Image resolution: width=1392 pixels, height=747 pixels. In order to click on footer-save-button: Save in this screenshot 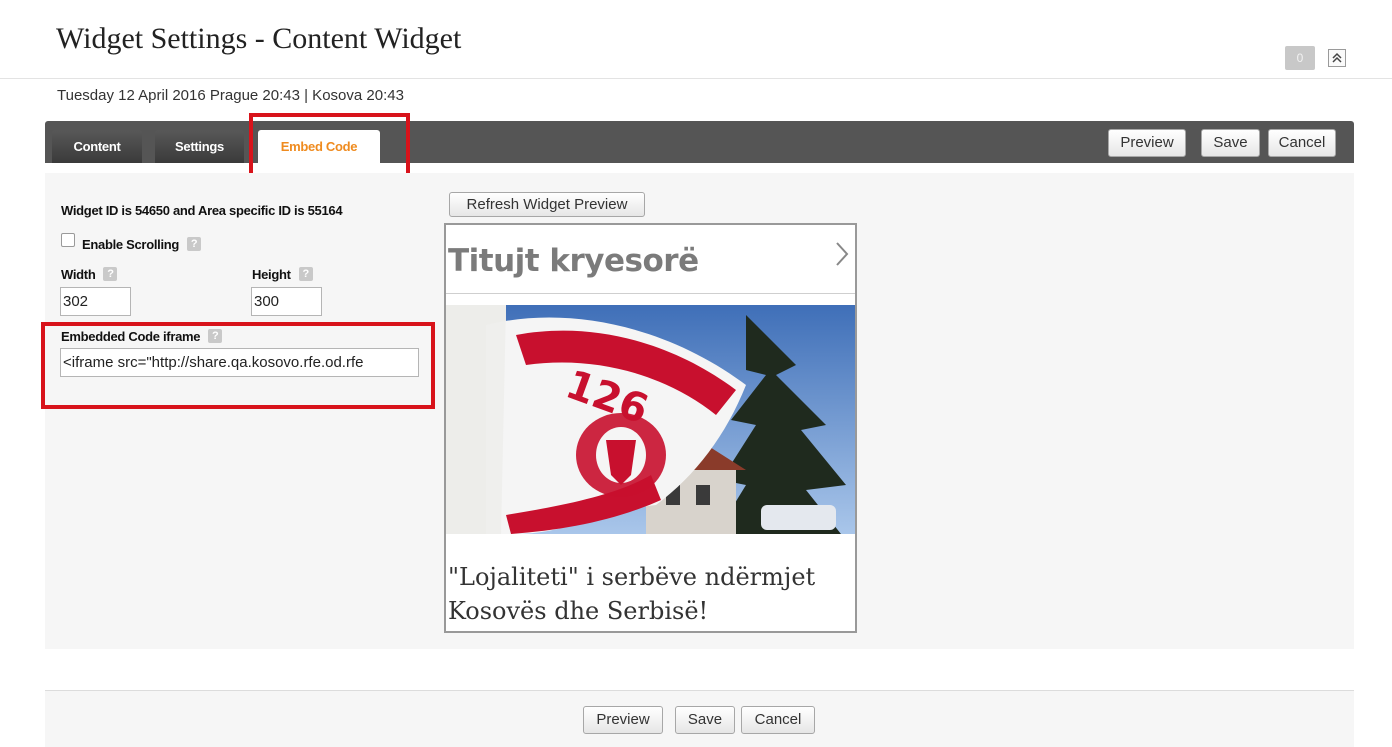, I will do `click(705, 720)`.